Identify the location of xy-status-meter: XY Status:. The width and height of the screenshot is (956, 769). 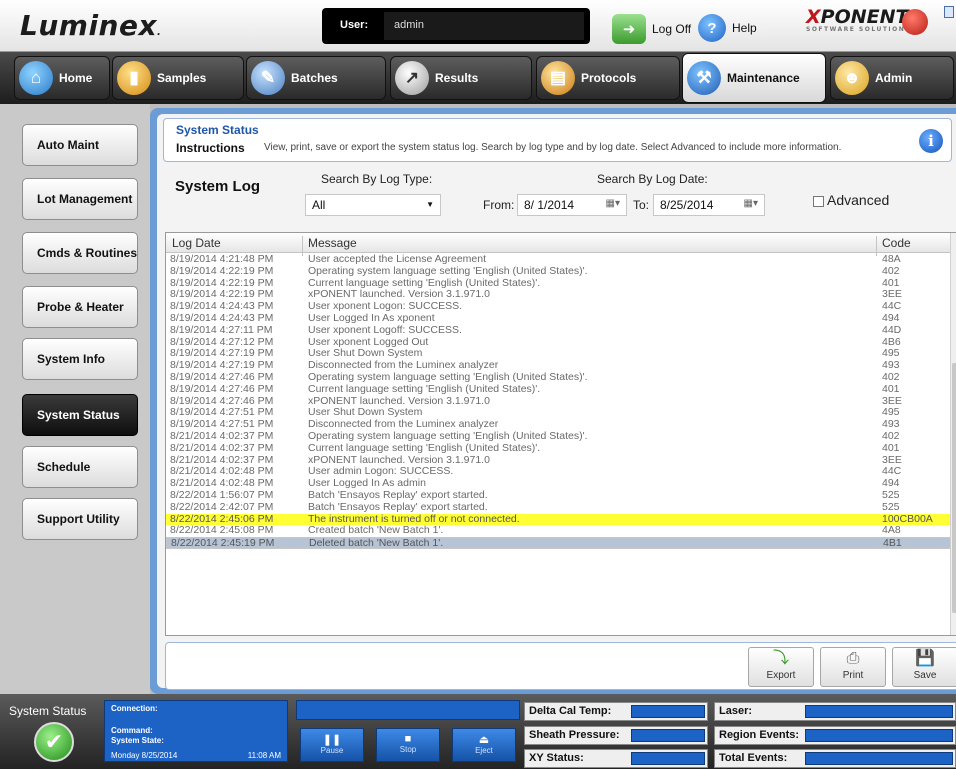
(616, 758).